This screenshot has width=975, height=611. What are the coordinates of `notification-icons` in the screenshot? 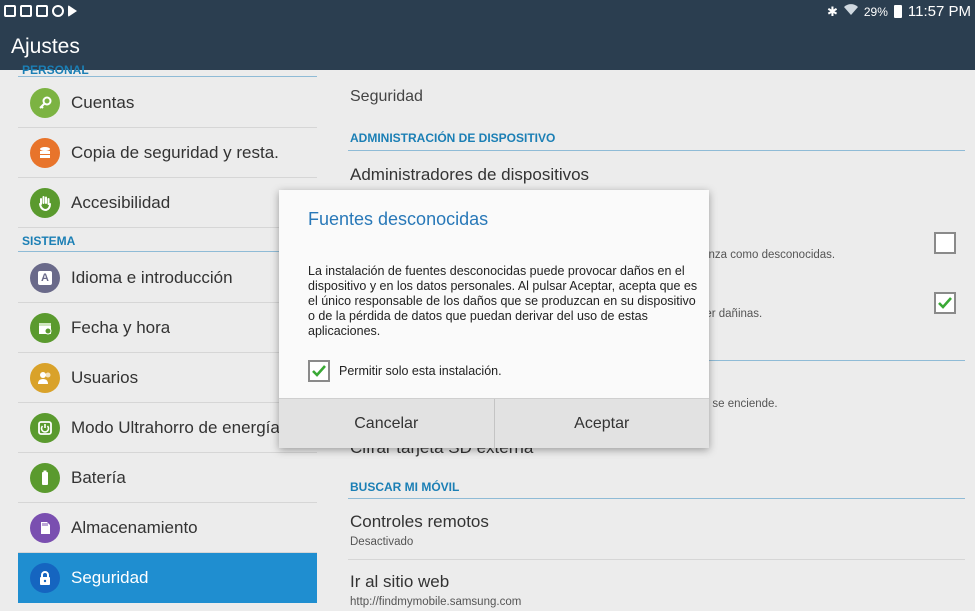 It's located at (40, 11).